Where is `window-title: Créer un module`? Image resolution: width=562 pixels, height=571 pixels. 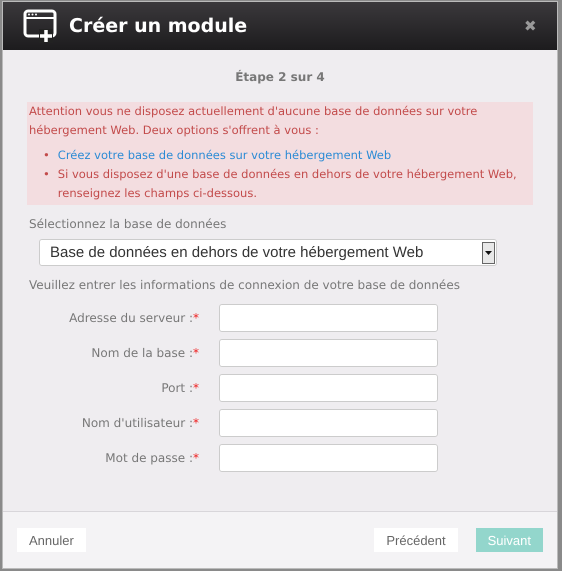 window-title: Créer un module is located at coordinates (158, 26).